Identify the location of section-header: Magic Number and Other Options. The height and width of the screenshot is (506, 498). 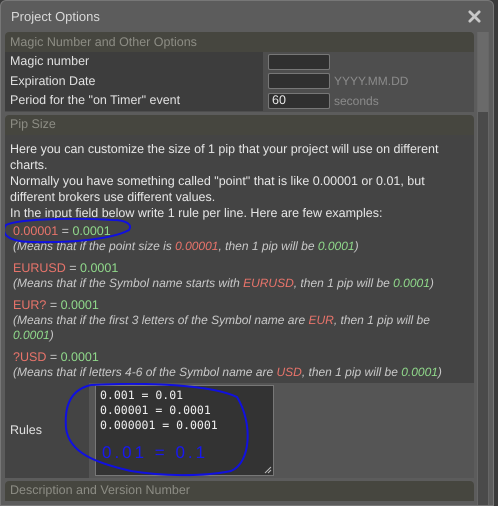
(239, 42).